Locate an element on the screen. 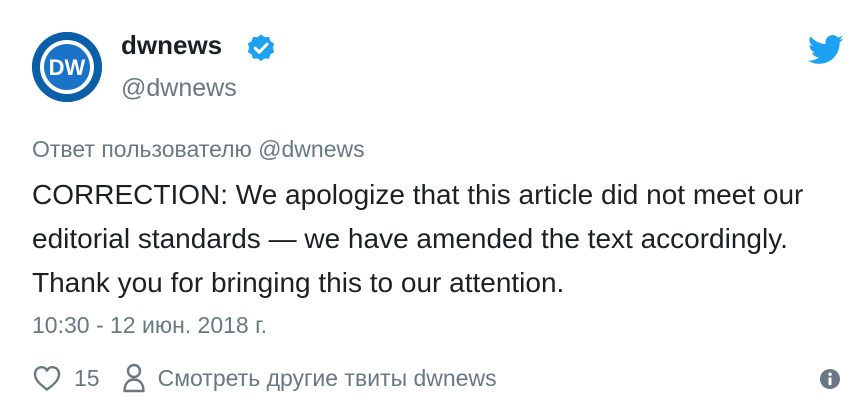 This screenshot has width=868, height=410. avatar: DW is located at coordinates (67, 67).